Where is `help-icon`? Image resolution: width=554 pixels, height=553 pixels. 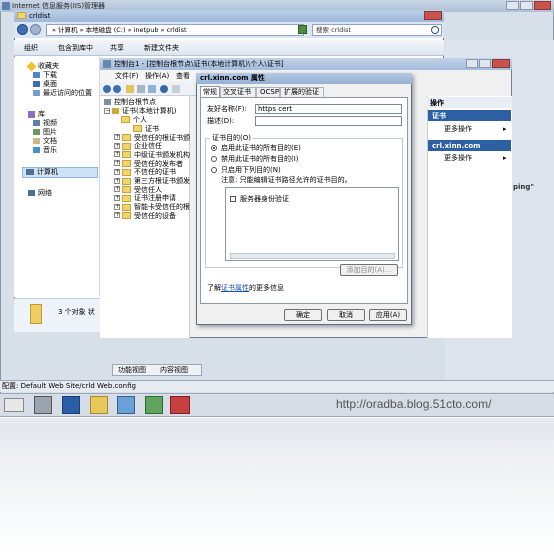 help-icon is located at coordinates (164, 89).